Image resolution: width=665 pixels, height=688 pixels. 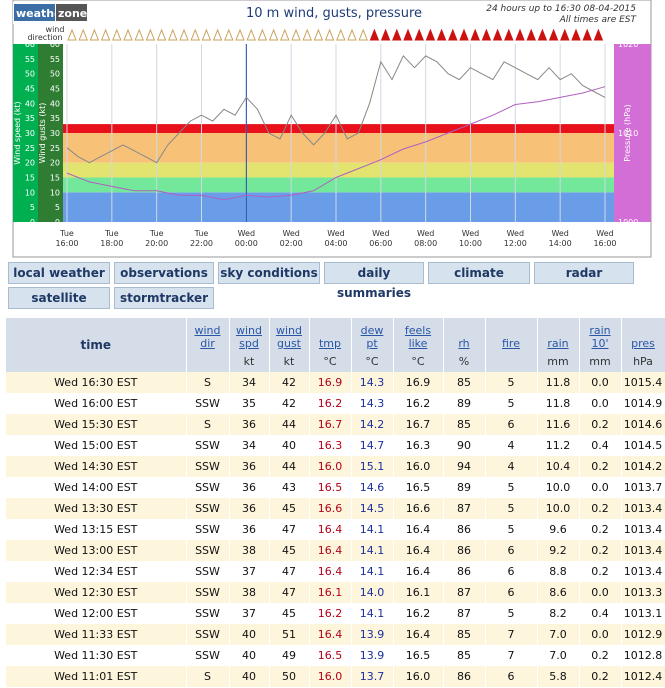 I want to click on table-cell: S, so click(x=208, y=676).